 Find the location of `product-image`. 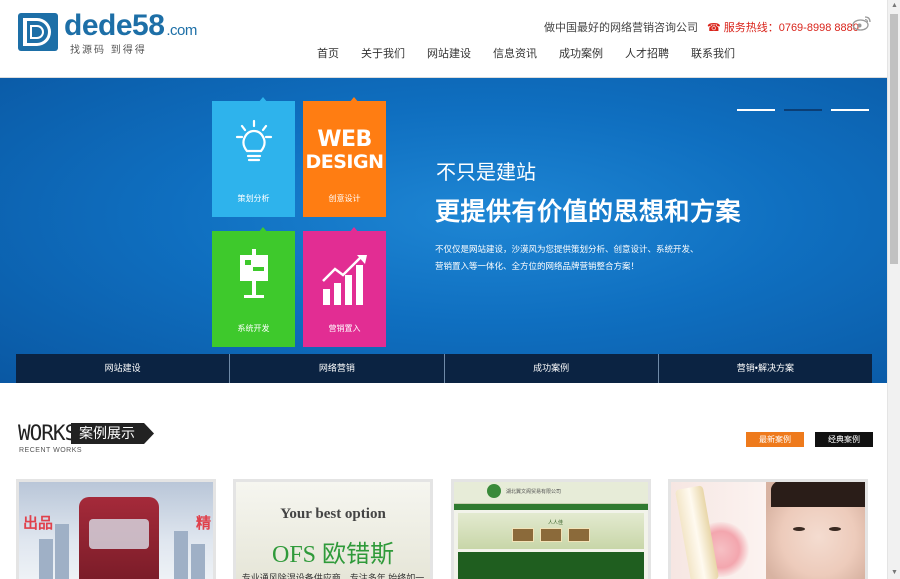

product-image is located at coordinates (119, 538).